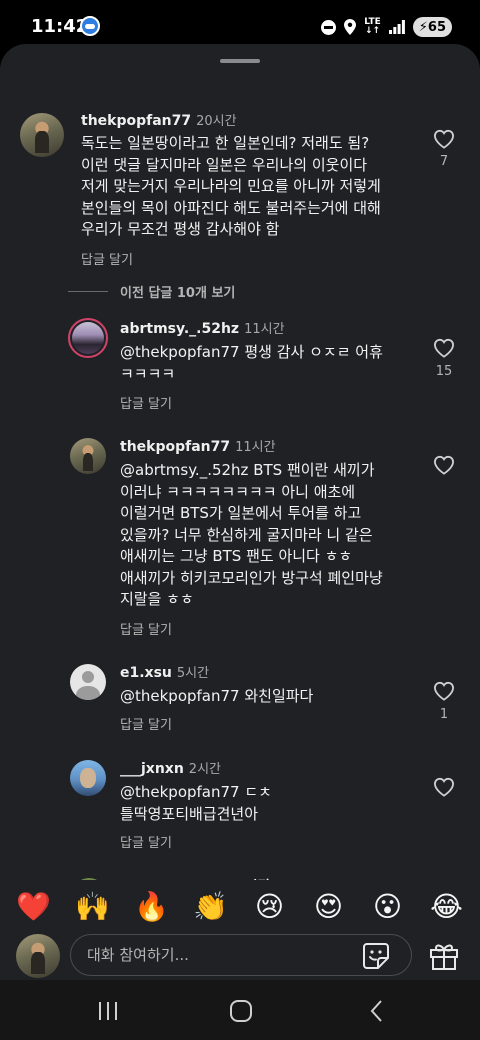 The width and height of the screenshot is (480, 1040). What do you see at coordinates (436, 27) in the screenshot?
I see `battery-level: 65` at bounding box center [436, 27].